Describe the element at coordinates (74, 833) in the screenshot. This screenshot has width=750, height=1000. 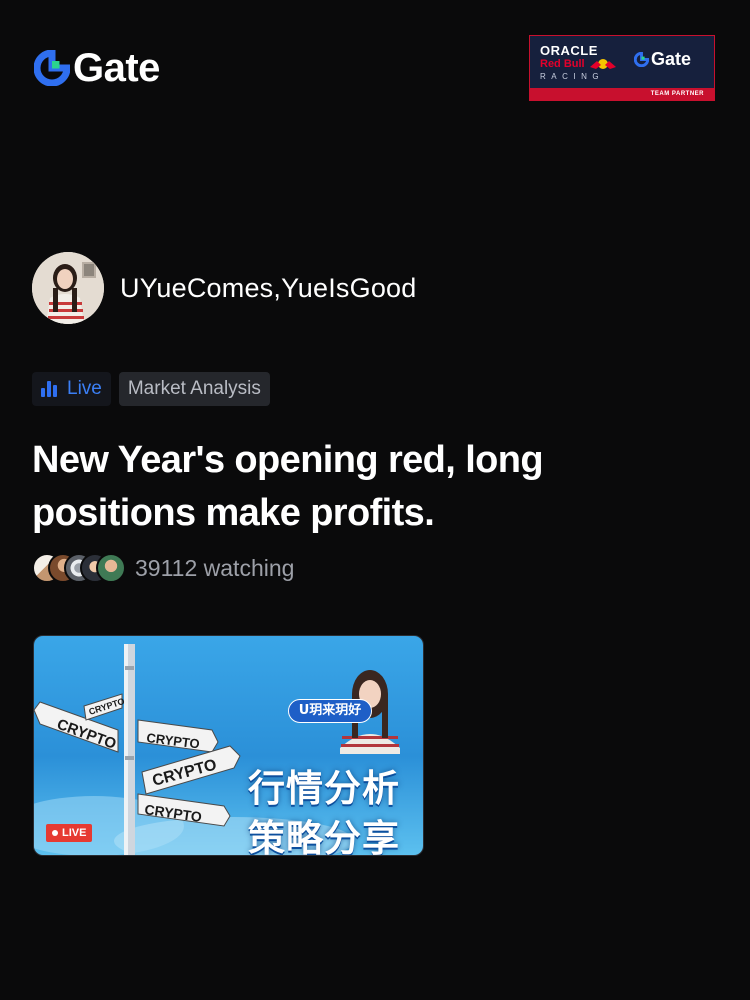
I see `thumbnail-live-label: LIVE` at that location.